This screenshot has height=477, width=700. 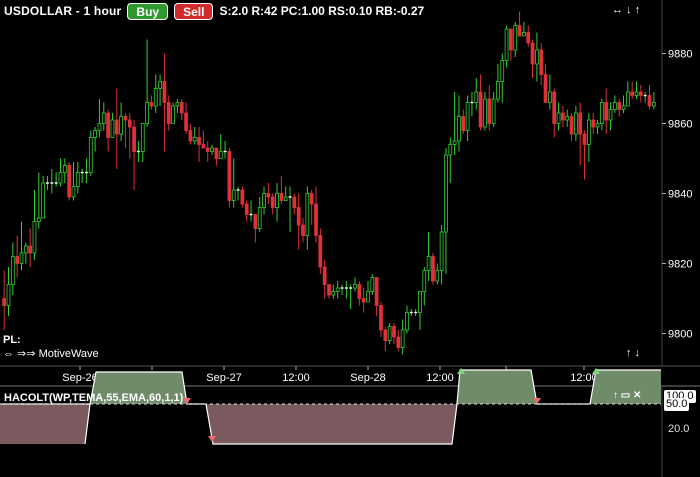 I want to click on price-tick-label: 9840, so click(x=680, y=195).